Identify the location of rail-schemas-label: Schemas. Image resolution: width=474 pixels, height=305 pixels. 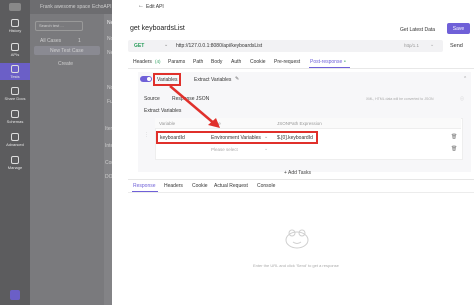
(15, 121).